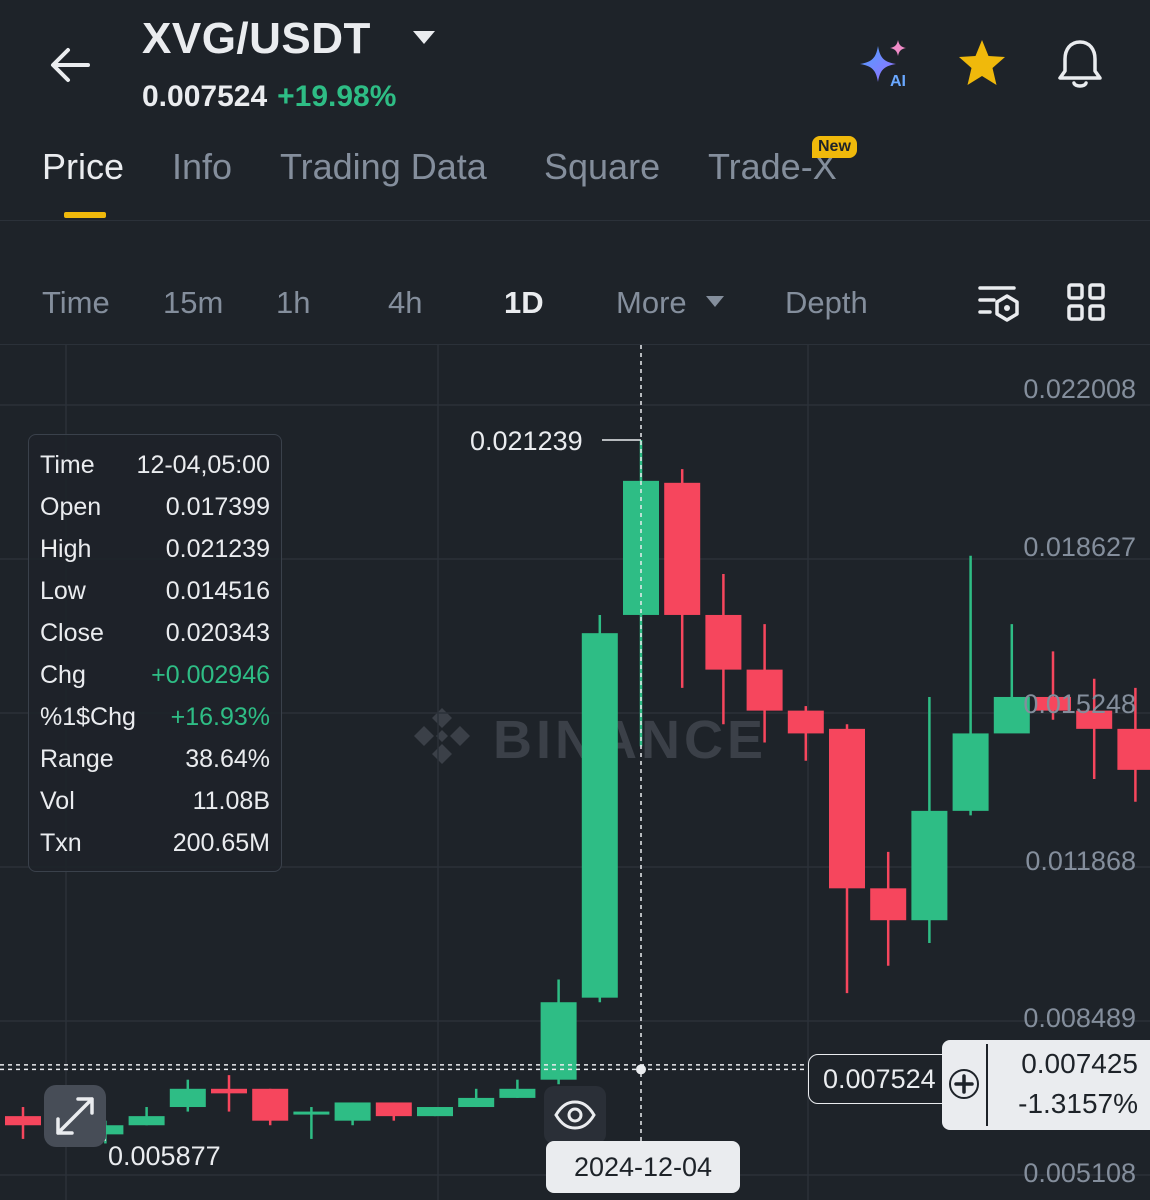  I want to click on visibility-toggle-button, so click(575, 1115).